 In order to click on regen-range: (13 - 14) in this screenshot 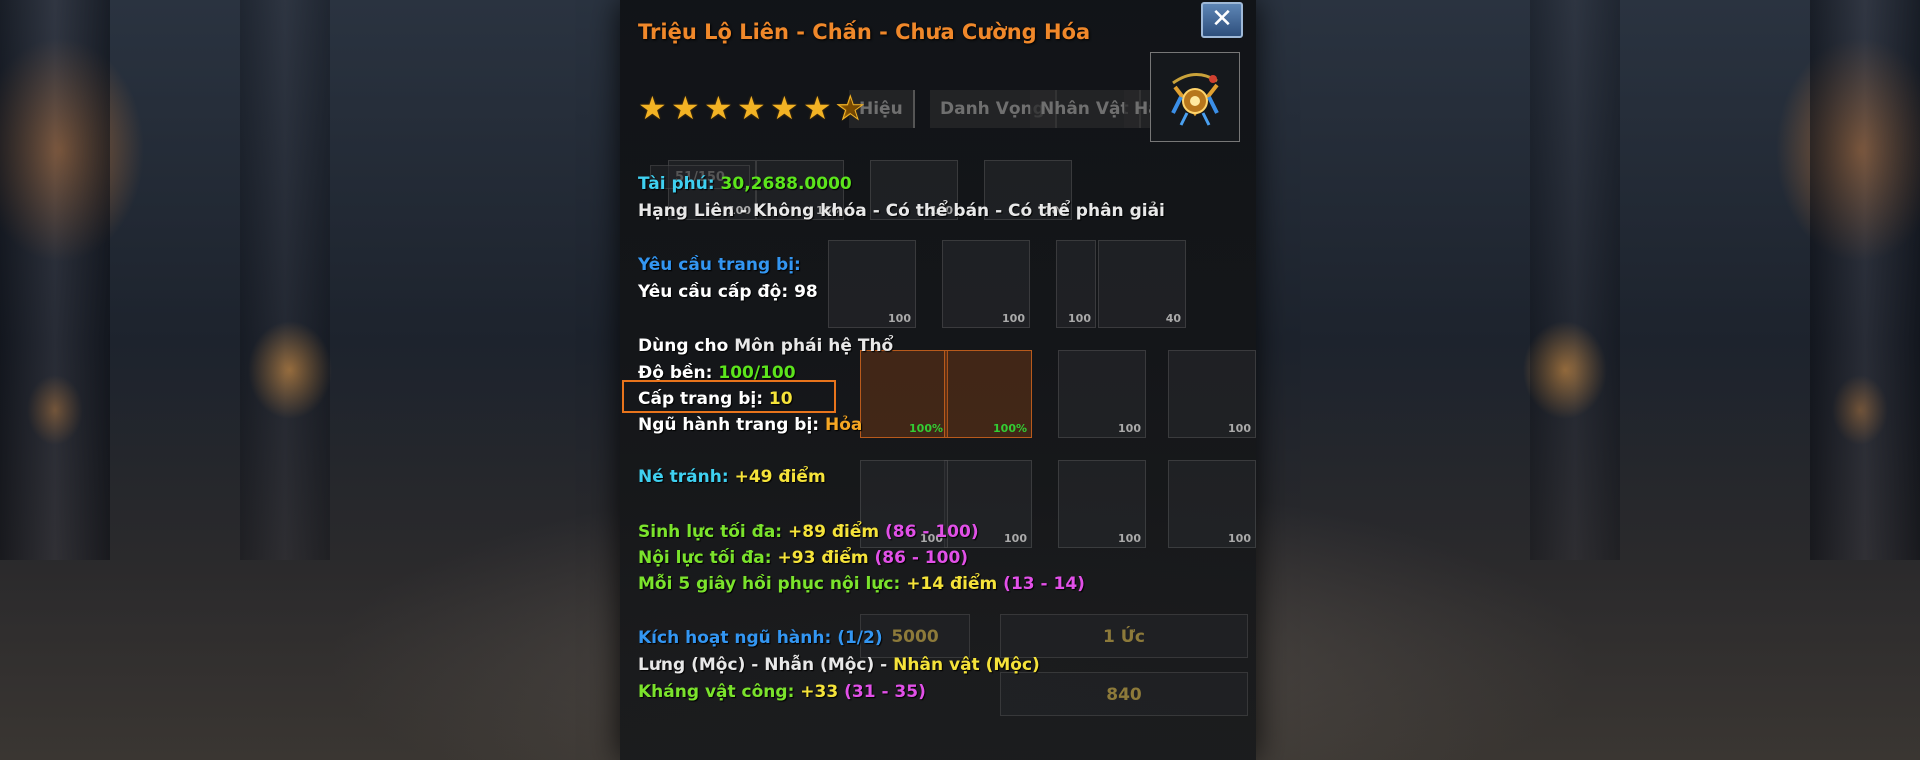, I will do `click(1044, 584)`.